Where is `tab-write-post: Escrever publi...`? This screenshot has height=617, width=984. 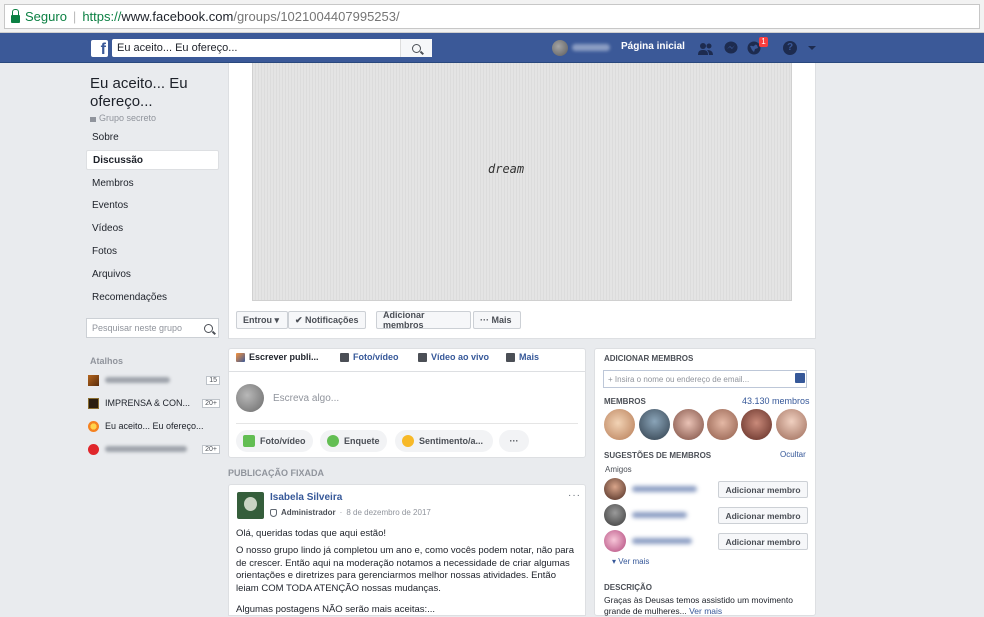 tab-write-post: Escrever publi... is located at coordinates (277, 357).